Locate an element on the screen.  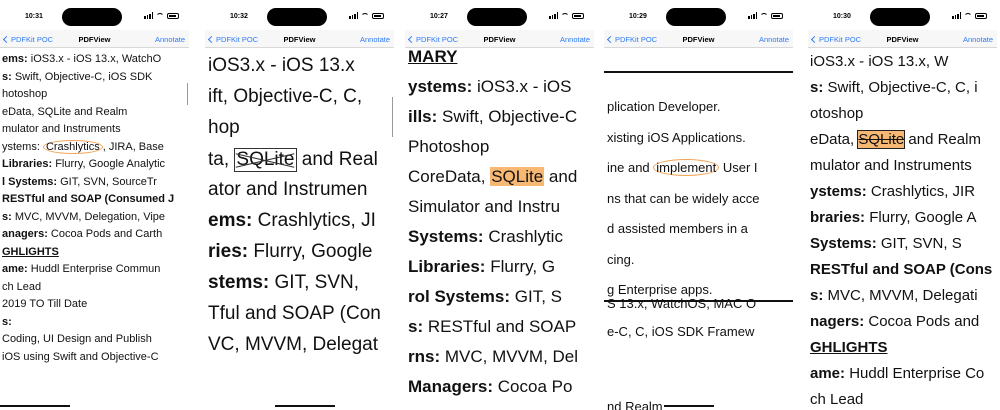
status-bar: 10:31 is located at coordinates (94, 18).